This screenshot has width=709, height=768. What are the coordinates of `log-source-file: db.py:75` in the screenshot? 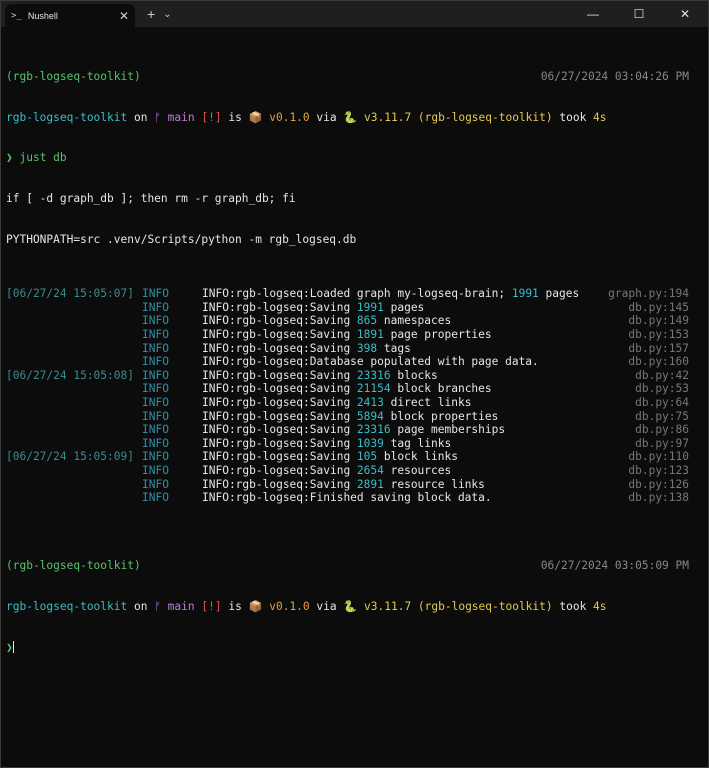 It's located at (662, 416).